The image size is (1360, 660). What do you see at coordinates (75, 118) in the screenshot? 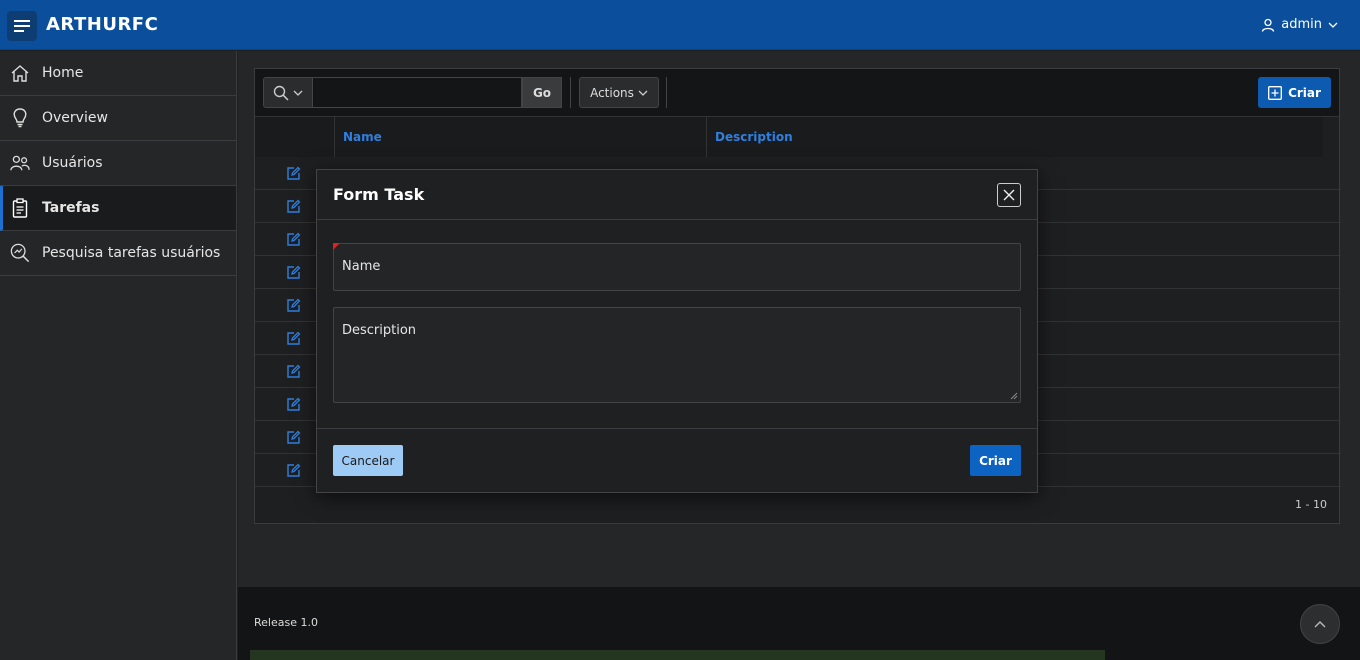
I see `sidebar-item-label: Overview` at bounding box center [75, 118].